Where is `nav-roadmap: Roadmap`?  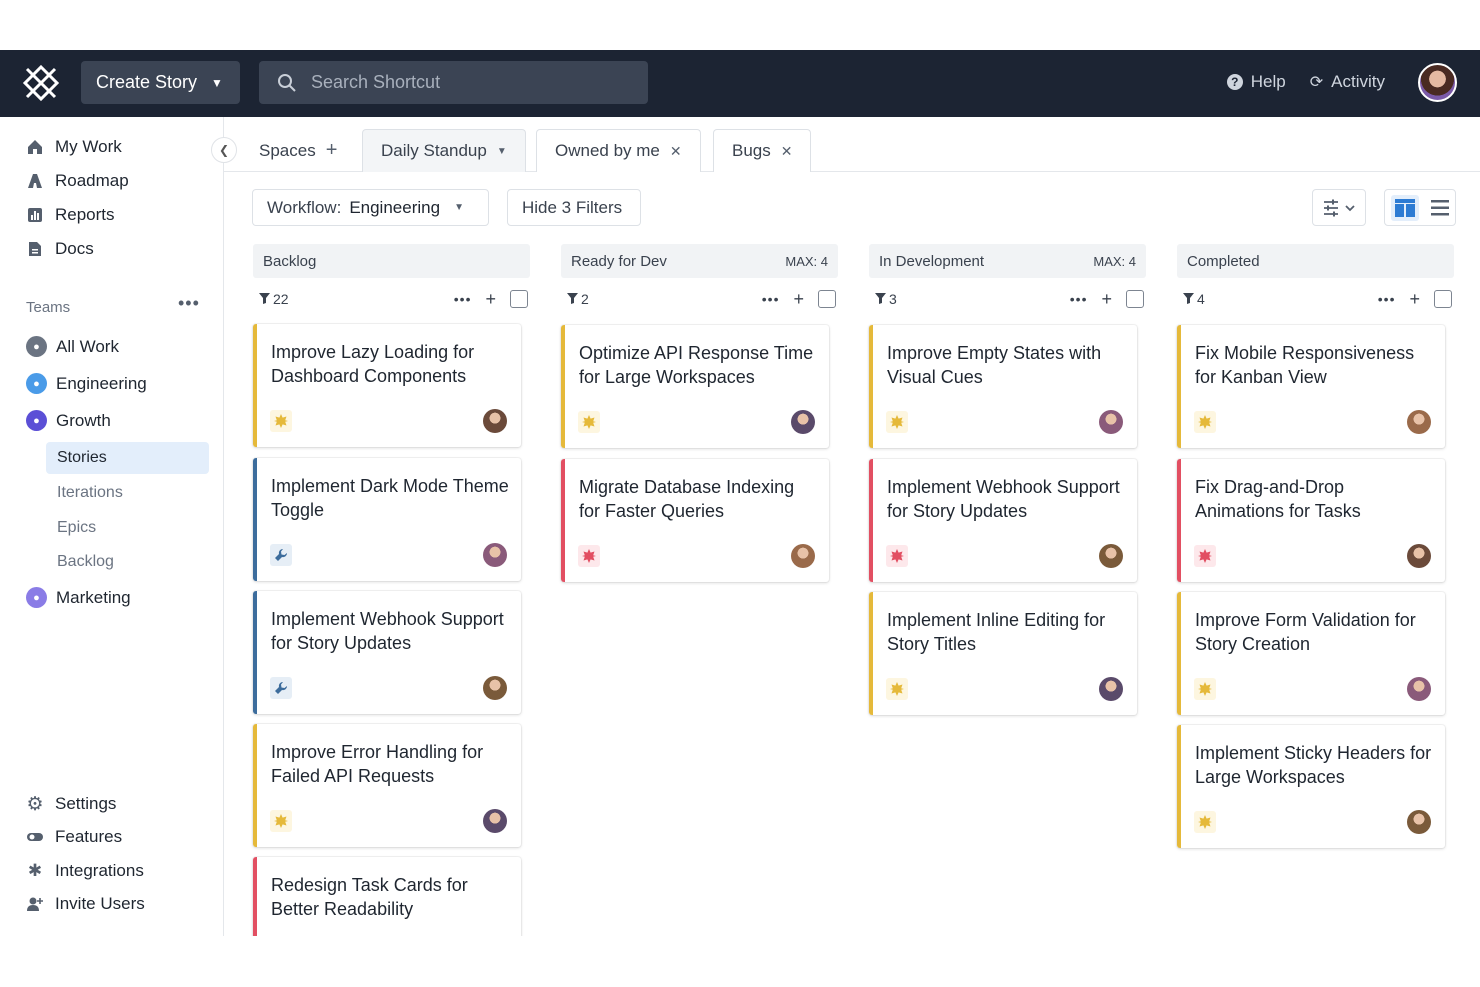
nav-roadmap: Roadmap is located at coordinates (77, 181).